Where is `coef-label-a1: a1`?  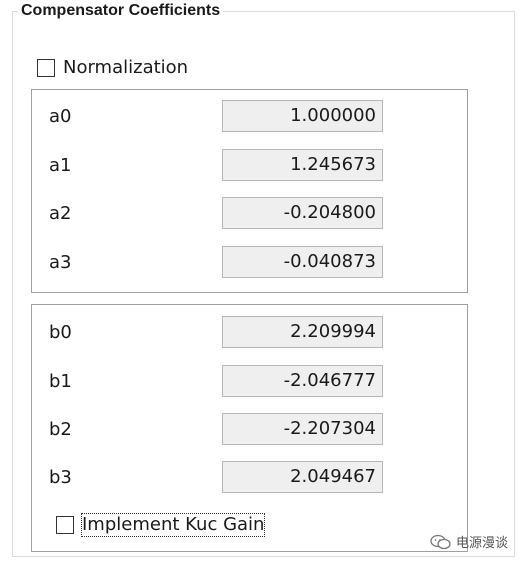
coef-label-a1: a1 is located at coordinates (60, 165).